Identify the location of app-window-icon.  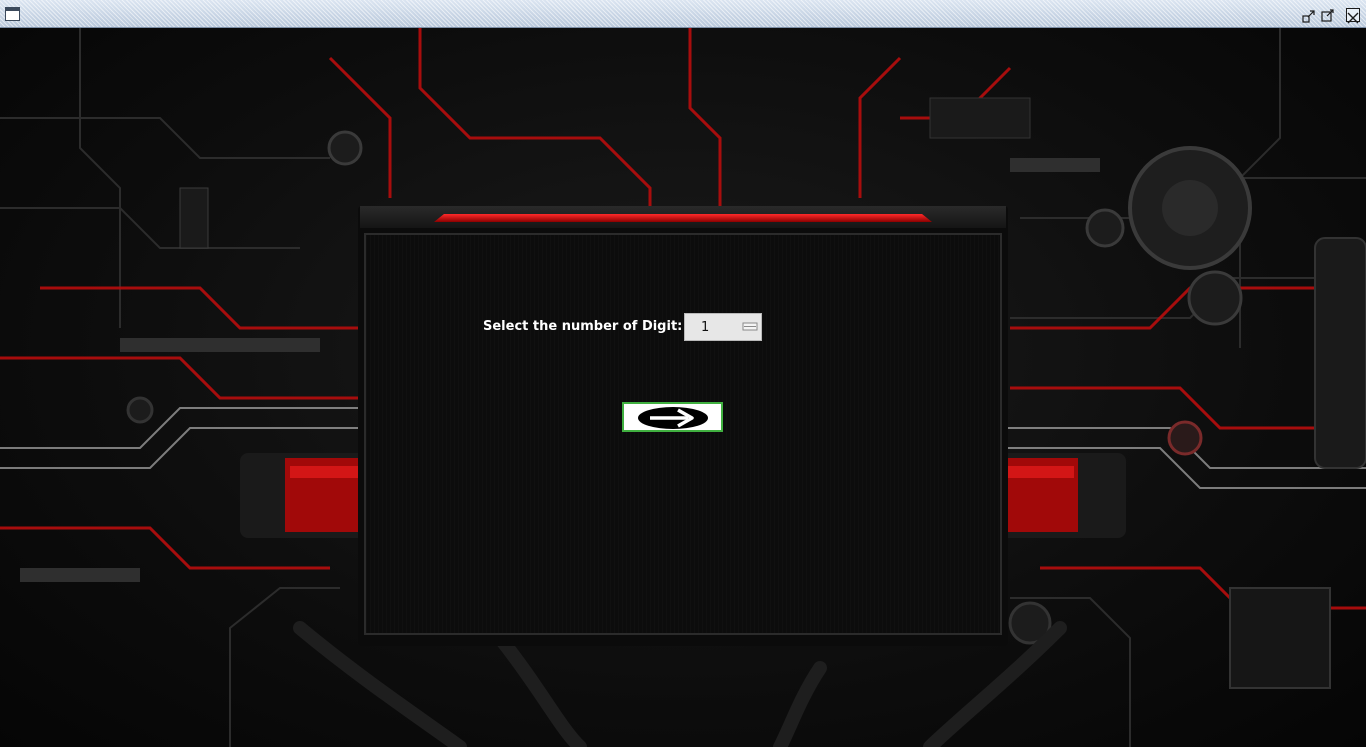
(12, 14).